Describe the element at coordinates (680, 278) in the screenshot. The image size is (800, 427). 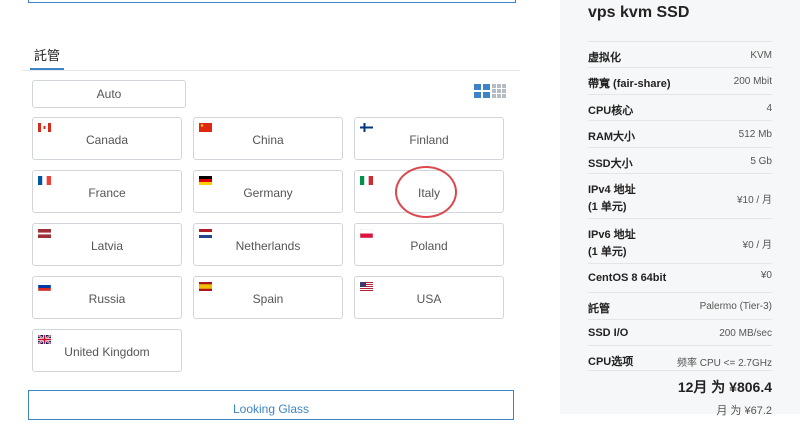
I see `spec-row-os: CentOS 8 64bit ¥0` at that location.